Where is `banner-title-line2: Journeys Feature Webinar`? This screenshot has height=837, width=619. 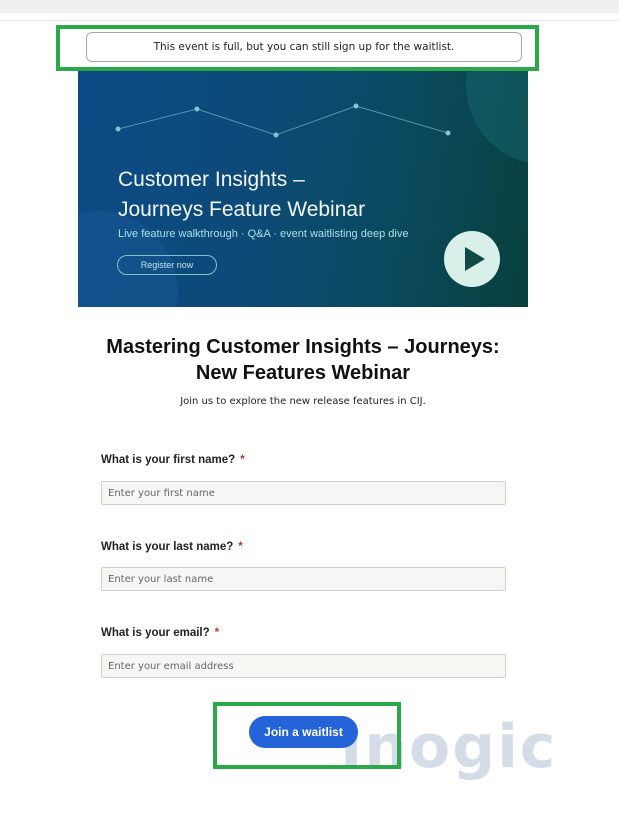
banner-title-line2: Journeys Feature Webinar is located at coordinates (242, 209).